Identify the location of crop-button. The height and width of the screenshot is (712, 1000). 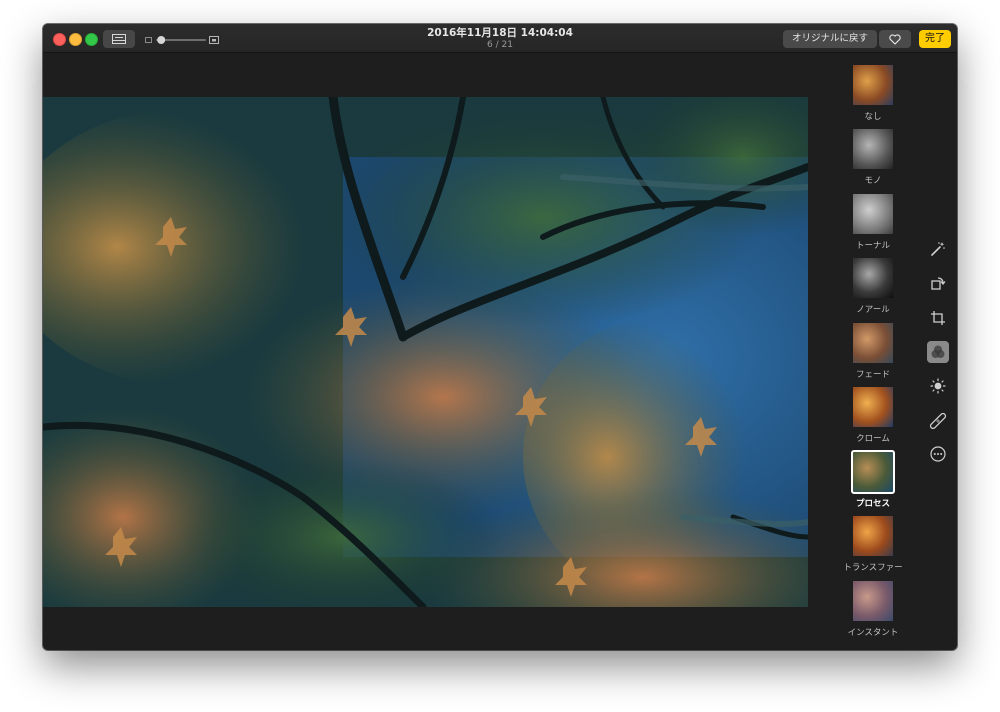
(938, 318).